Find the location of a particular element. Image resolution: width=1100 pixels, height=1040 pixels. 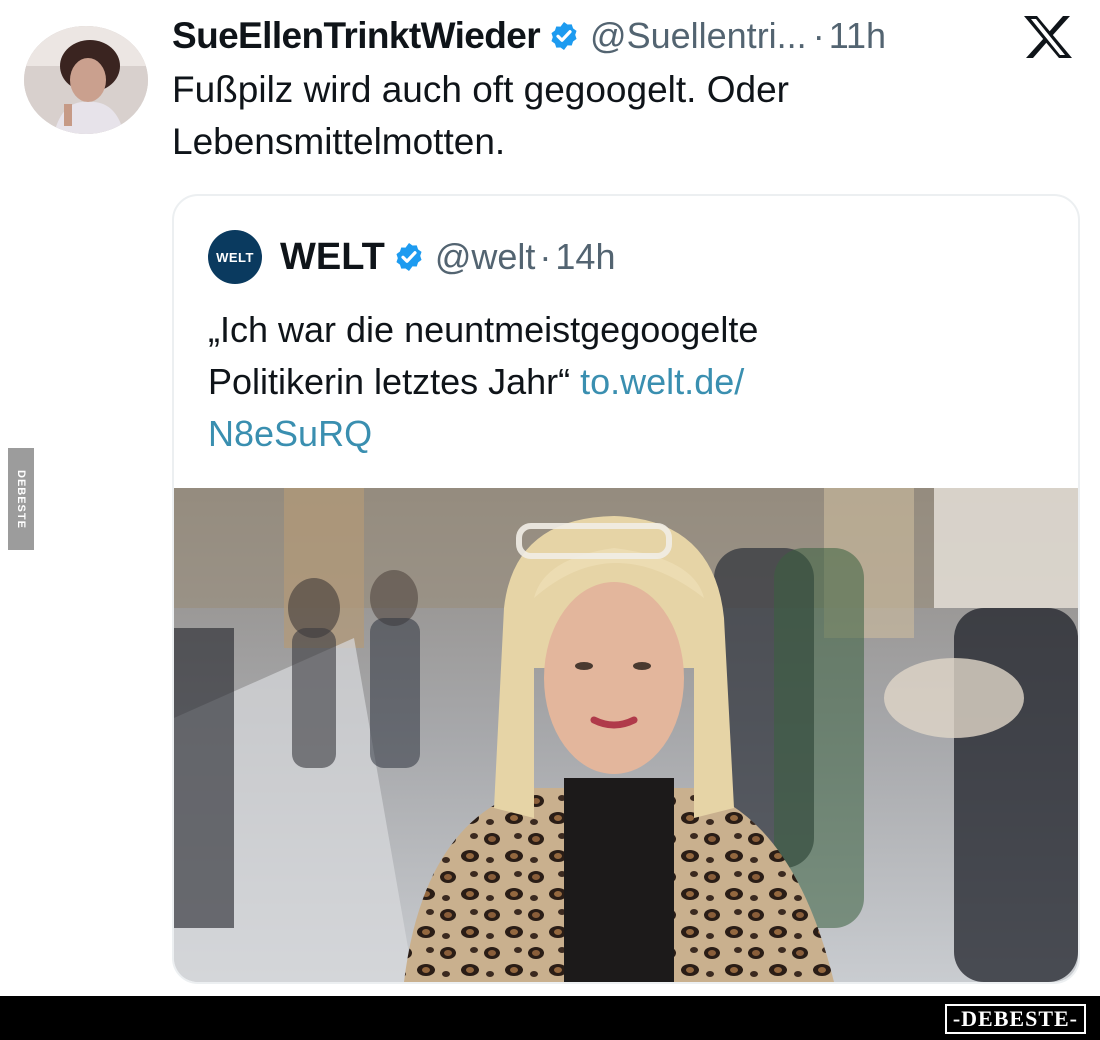

quote-header: WELT WELT @welt · 14h is located at coordinates (411, 257).